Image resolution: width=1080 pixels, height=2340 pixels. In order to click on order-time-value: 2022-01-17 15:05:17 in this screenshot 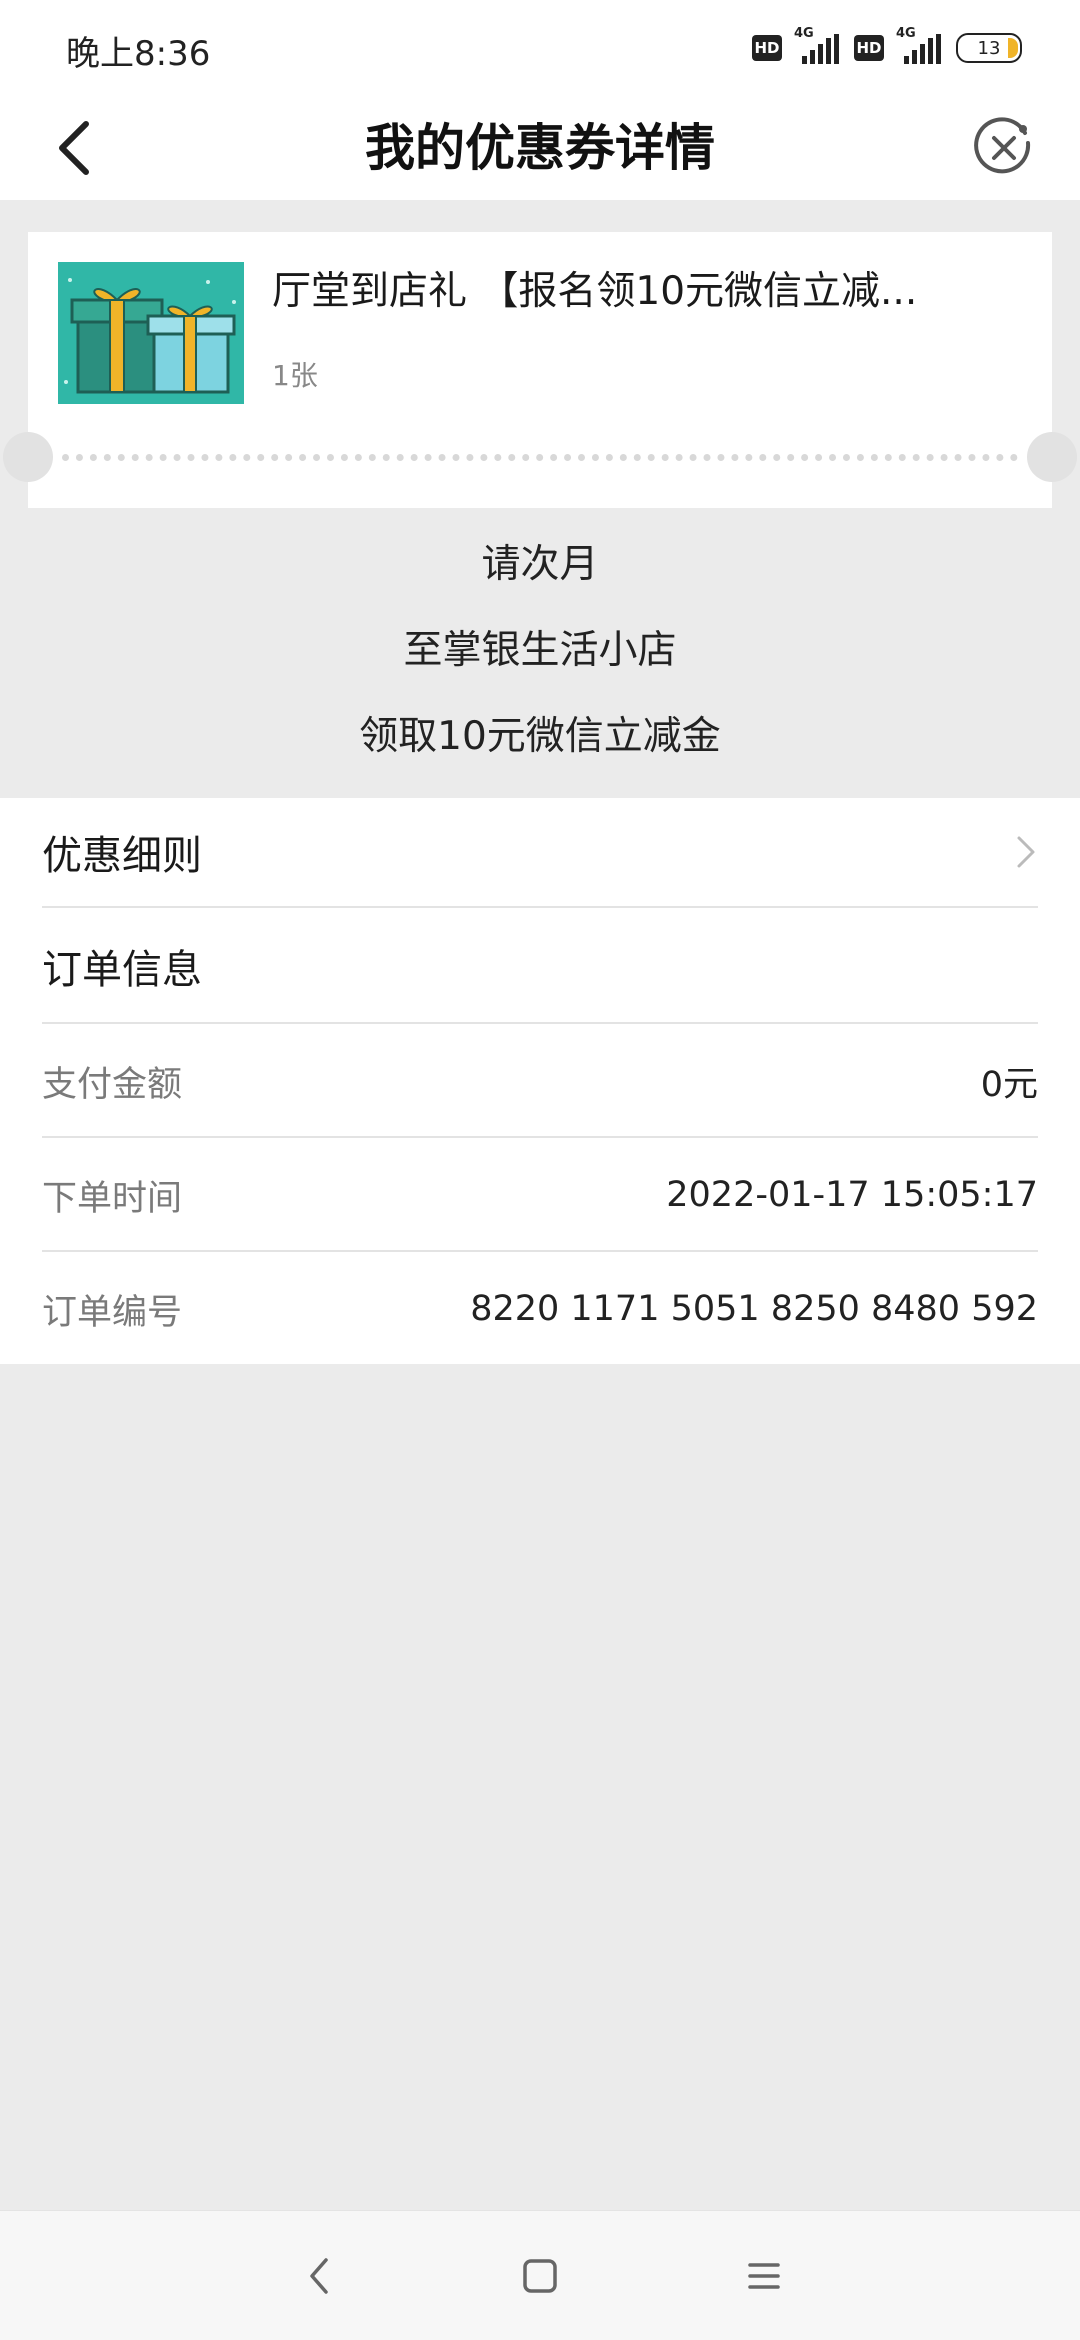, I will do `click(852, 1195)`.